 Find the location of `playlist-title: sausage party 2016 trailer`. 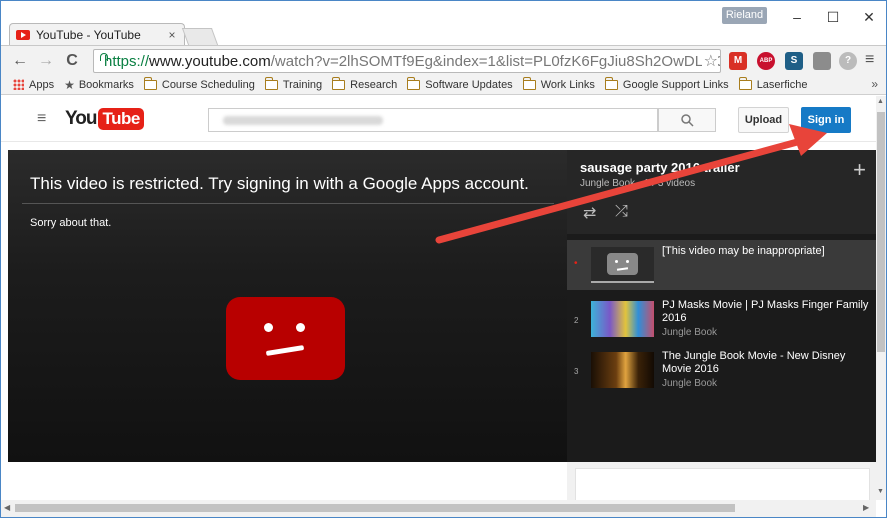

playlist-title: sausage party 2016 trailer is located at coordinates (660, 167).